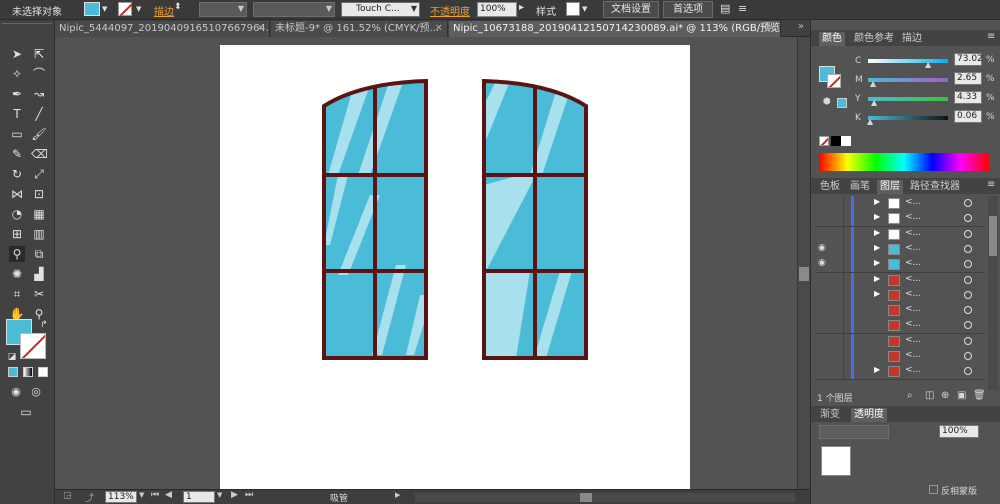  I want to click on channel-m-value: 2.65, so click(968, 78).